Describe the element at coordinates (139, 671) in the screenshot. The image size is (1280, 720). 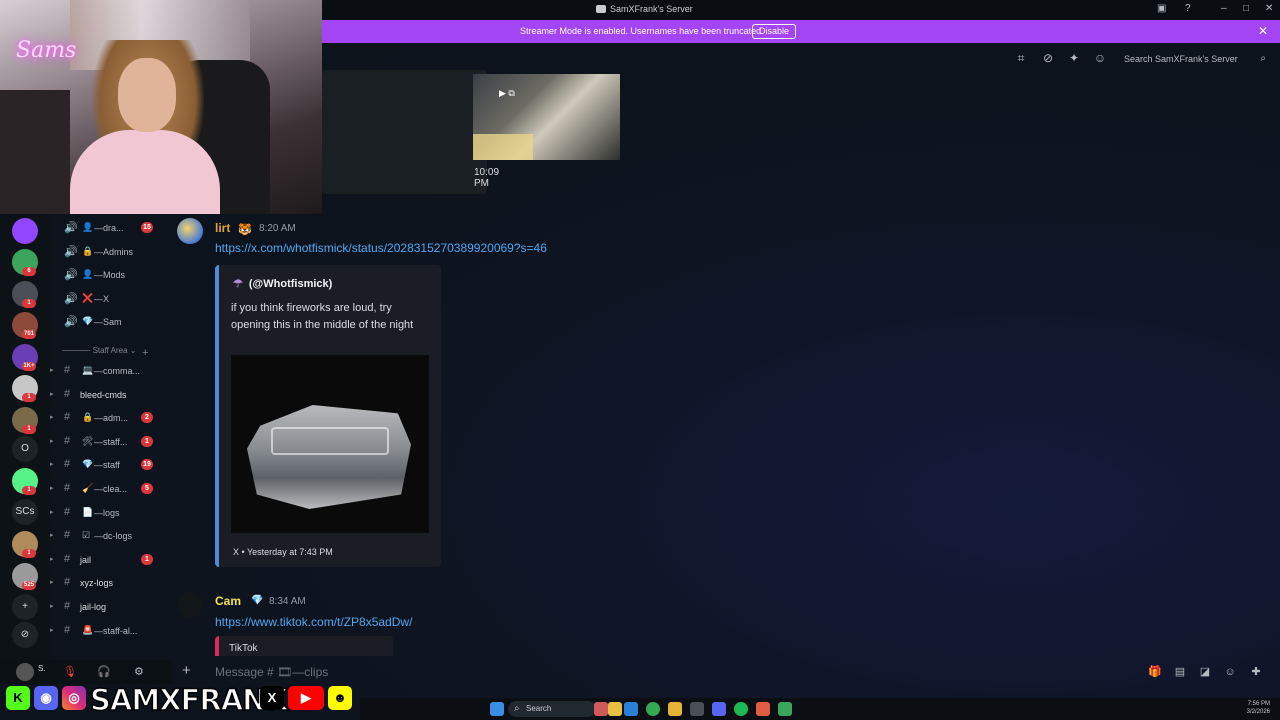
I see `user-settings-gear-icon: ⚙` at that location.